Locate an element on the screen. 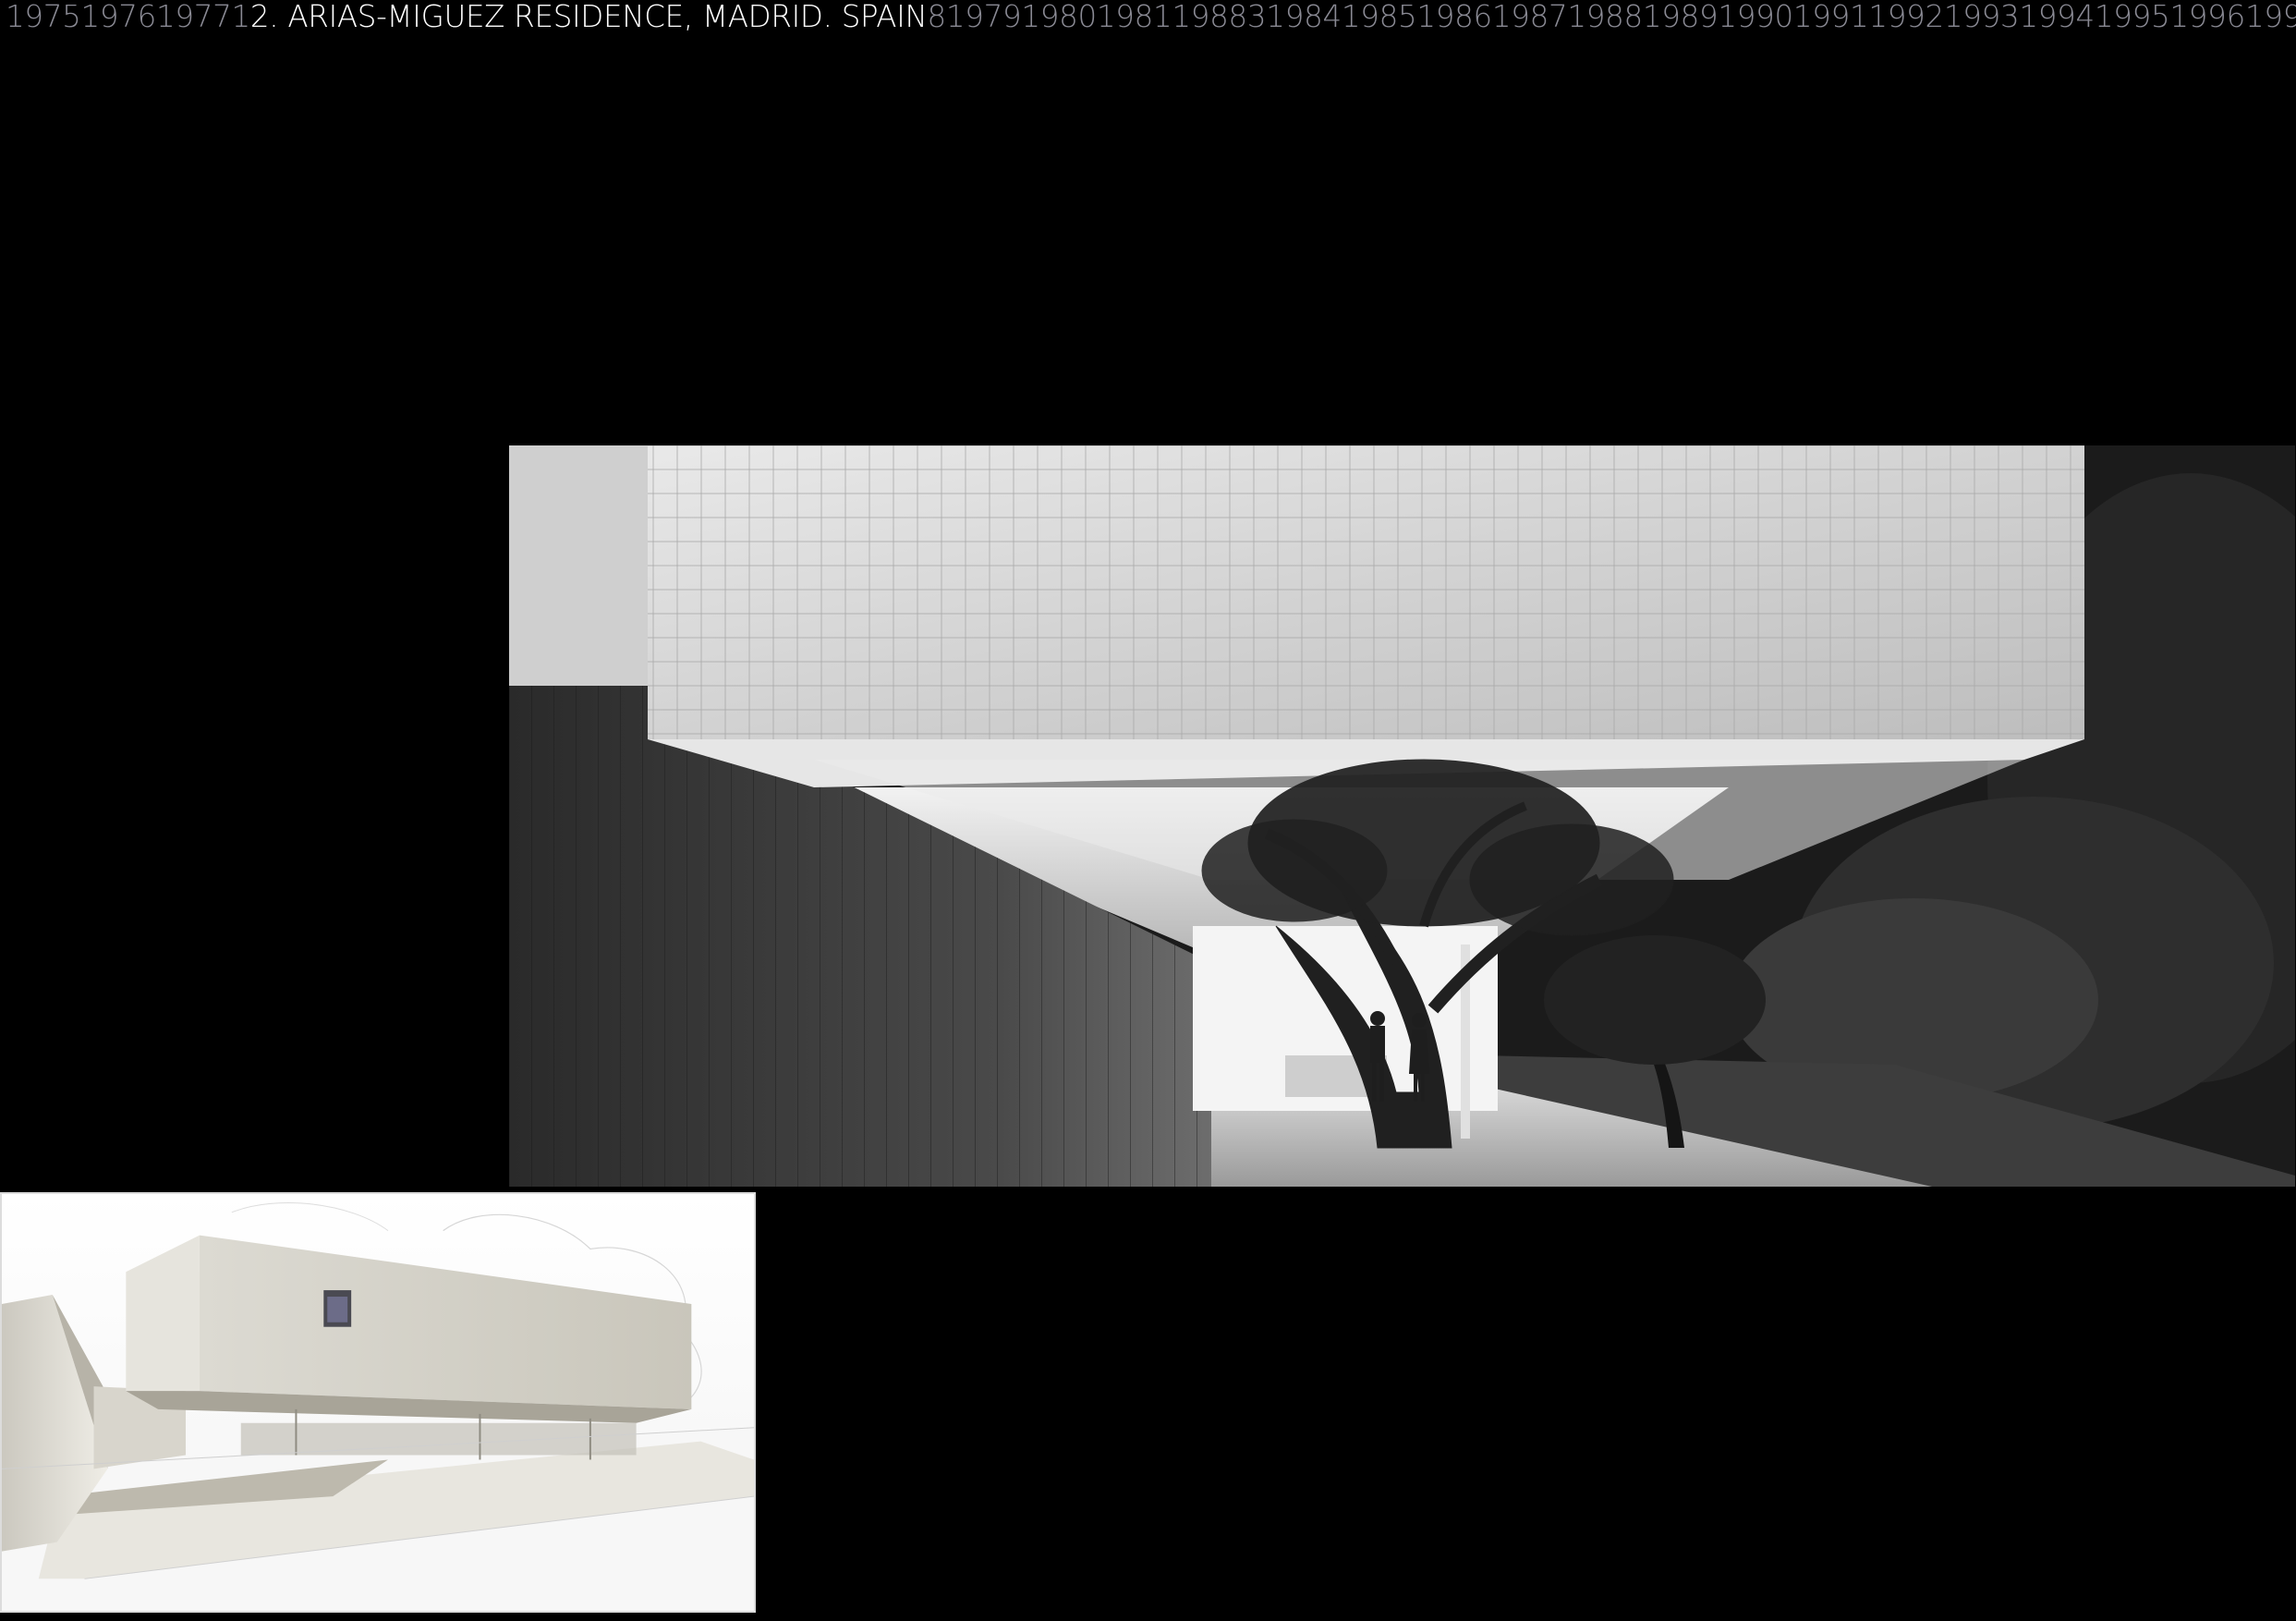 Image resolution: width=2296 pixels, height=1621 pixels. render-image is located at coordinates (378, 1402).